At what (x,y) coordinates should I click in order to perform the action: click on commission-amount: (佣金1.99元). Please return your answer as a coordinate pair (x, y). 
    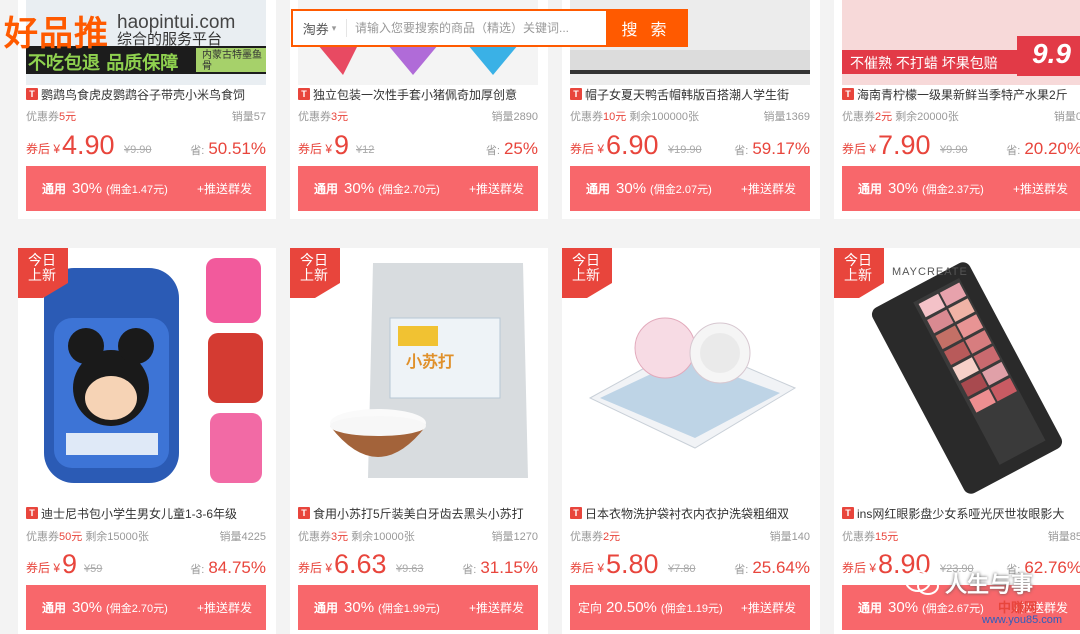
    Looking at the image, I should click on (409, 608).